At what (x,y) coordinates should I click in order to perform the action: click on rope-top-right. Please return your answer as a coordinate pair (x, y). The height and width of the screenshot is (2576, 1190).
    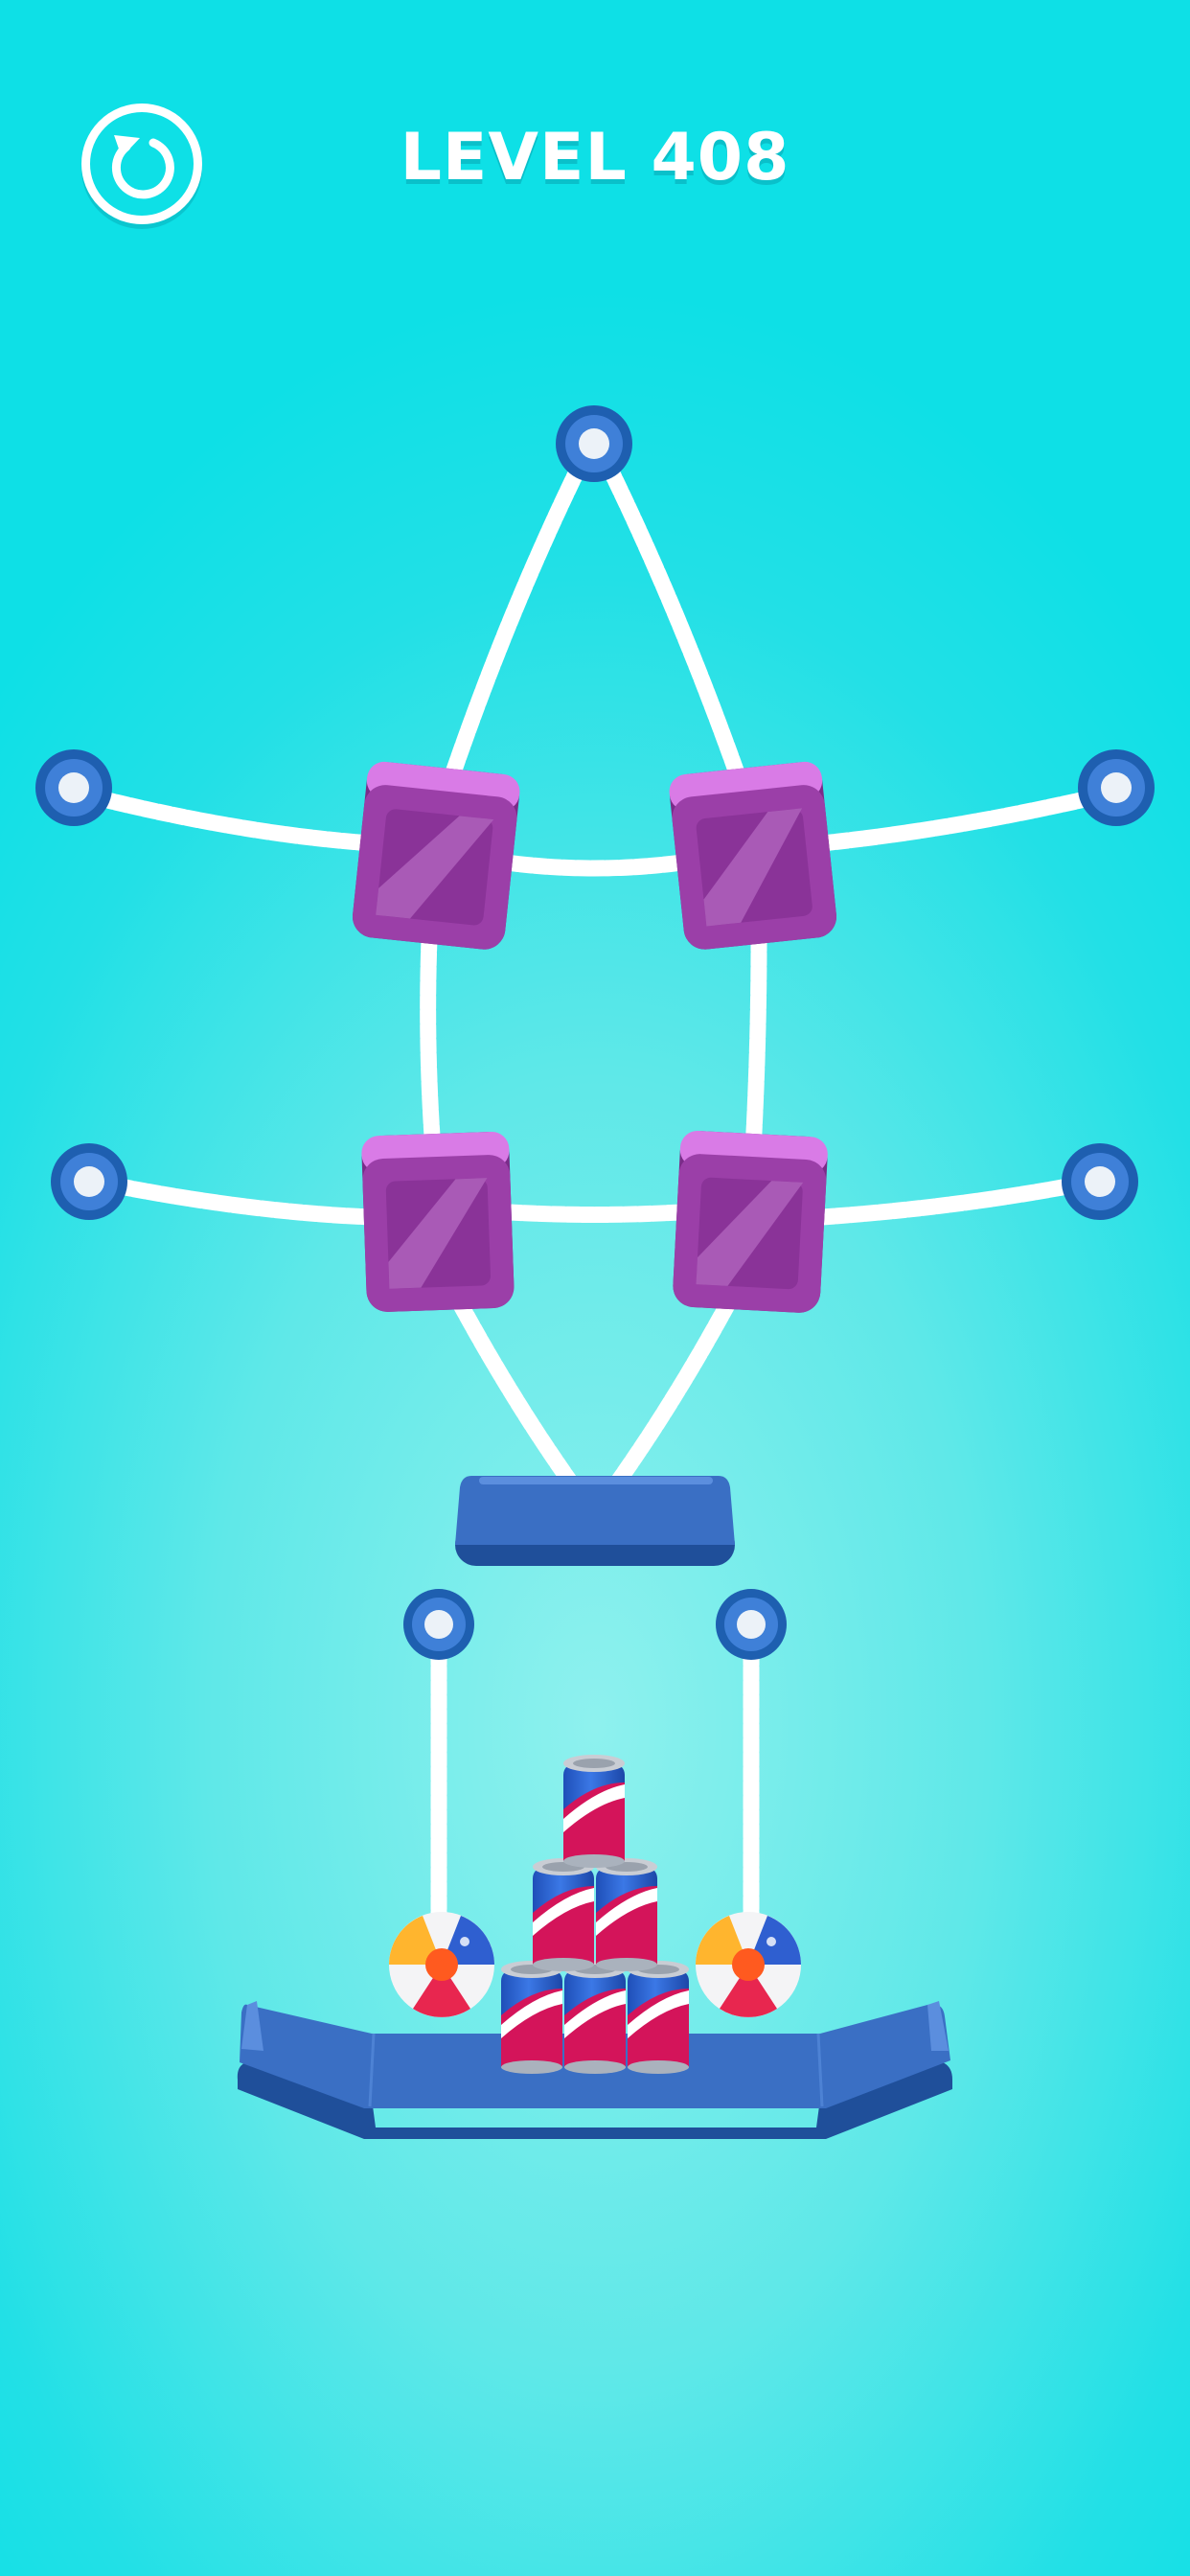
    Looking at the image, I should click on (674, 624).